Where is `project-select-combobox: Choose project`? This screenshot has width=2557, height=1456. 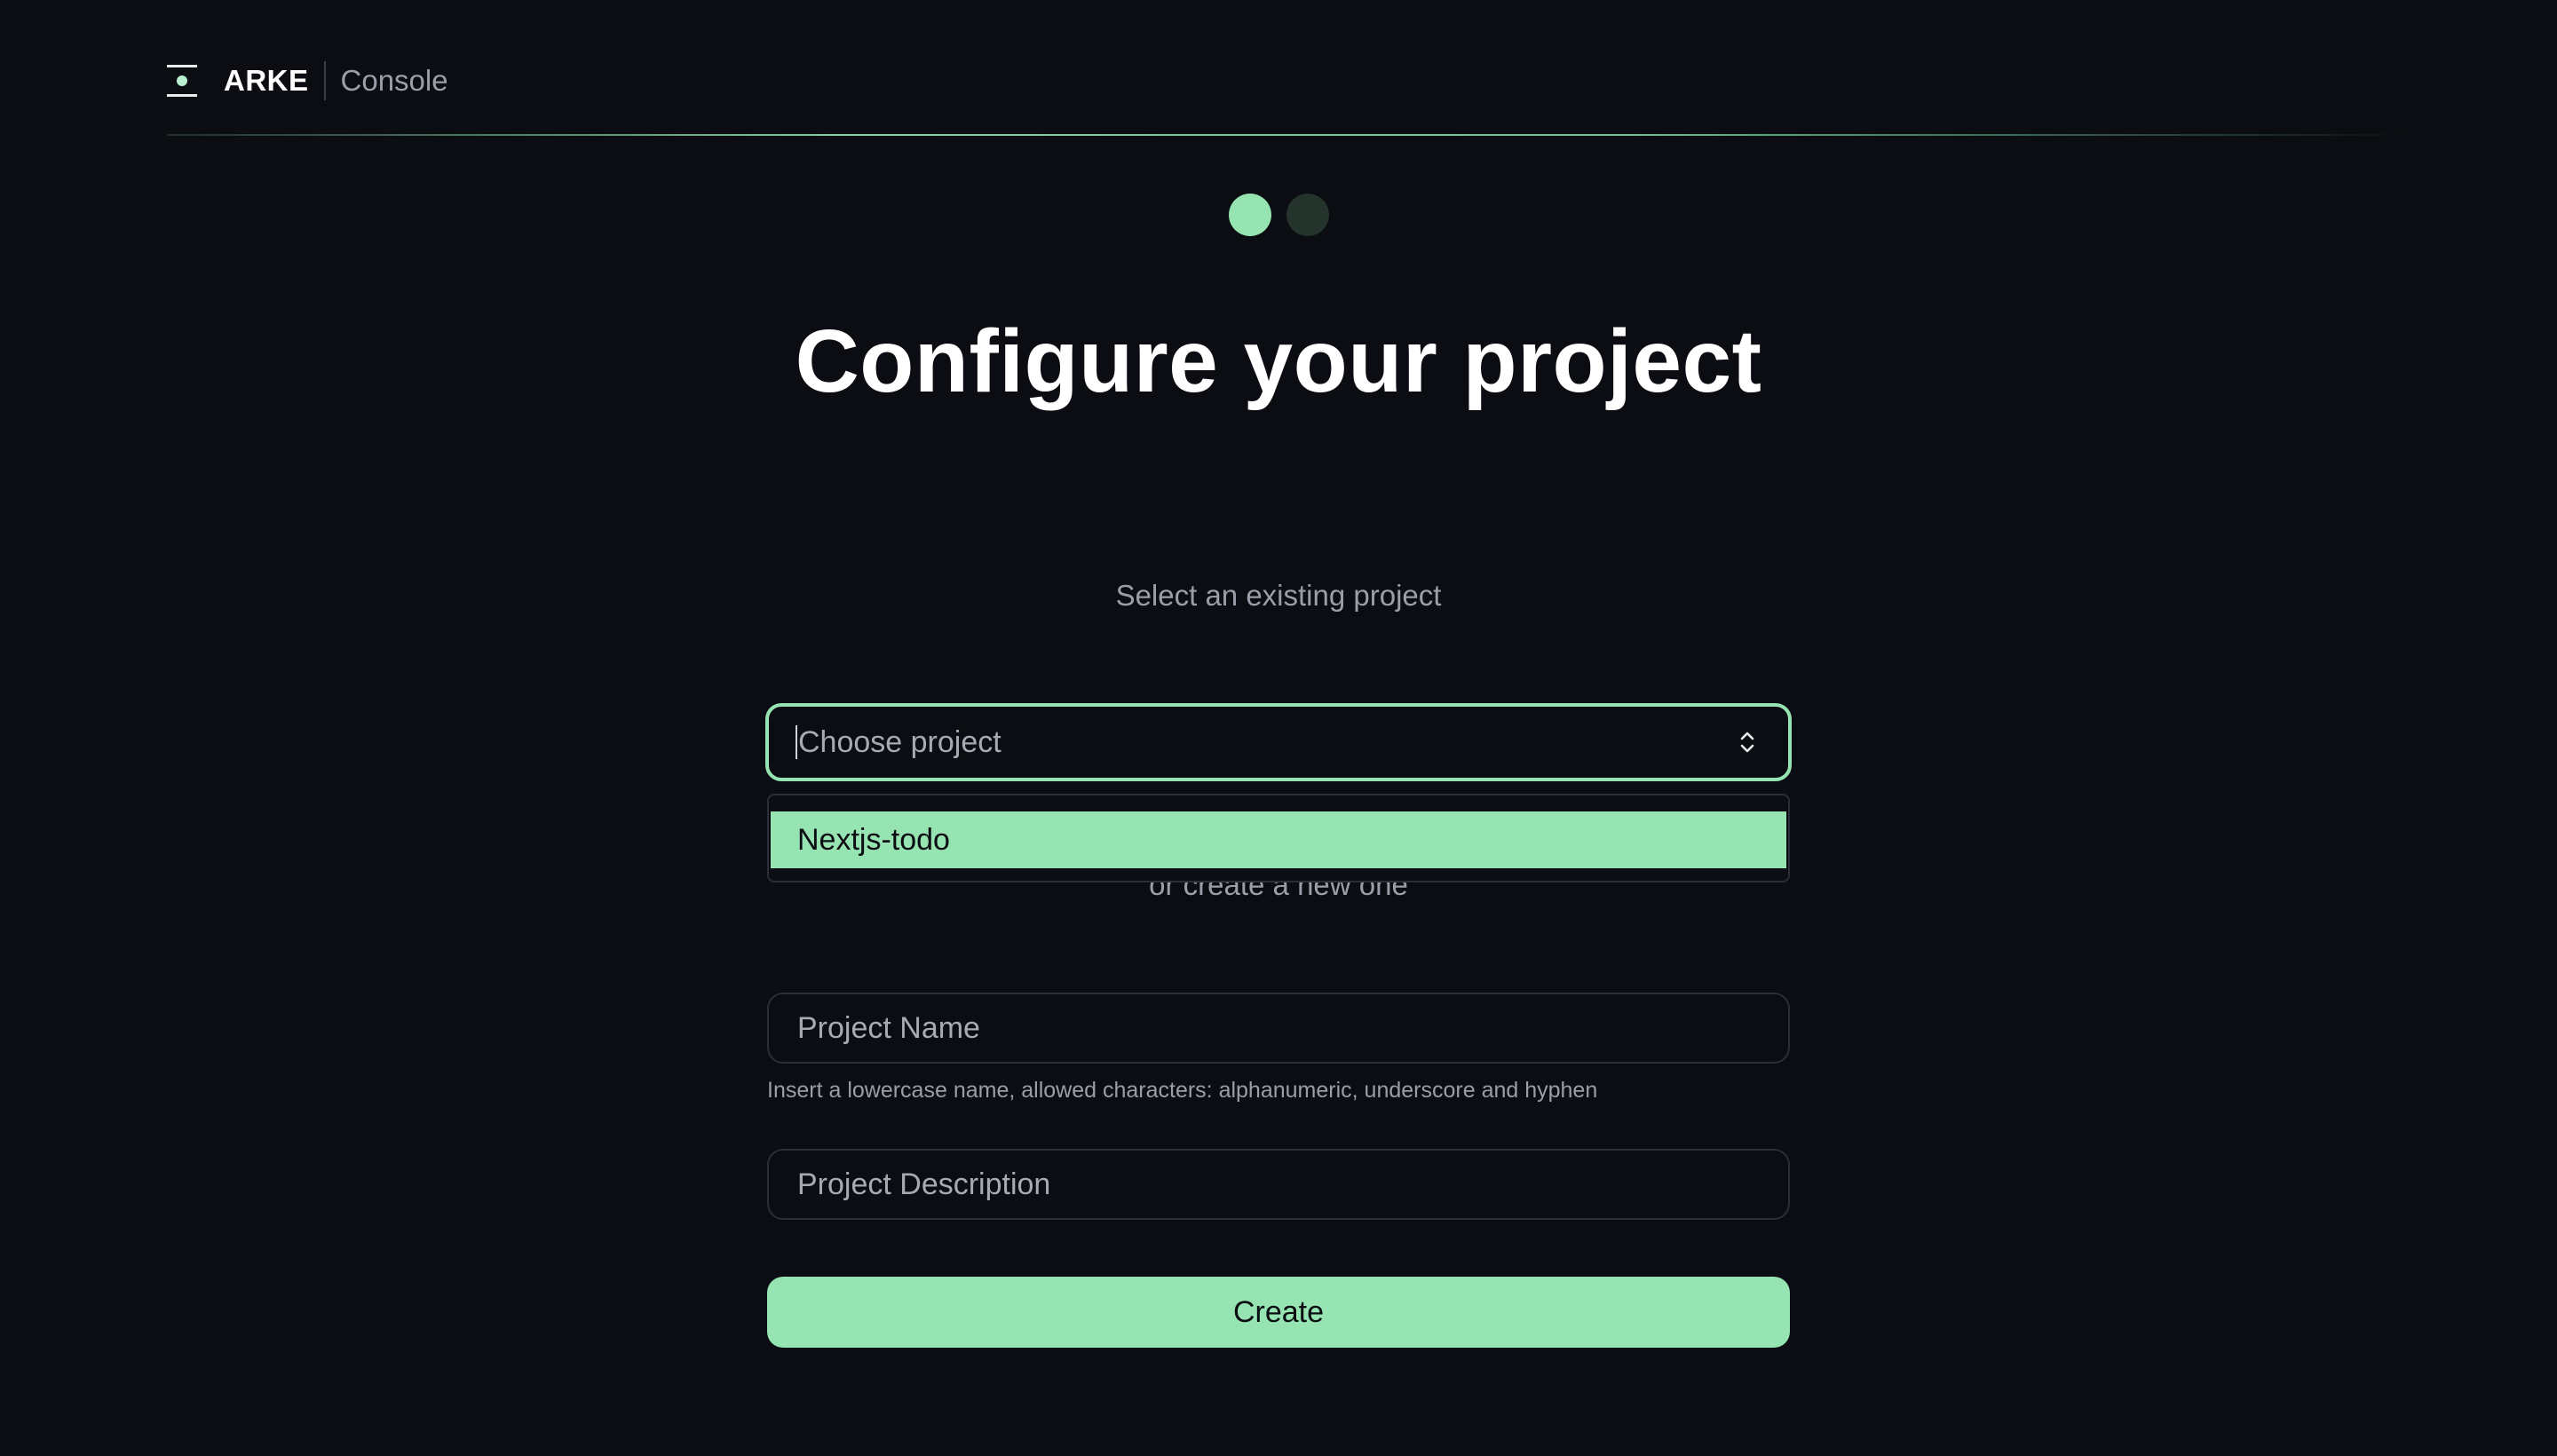 project-select-combobox: Choose project is located at coordinates (1278, 742).